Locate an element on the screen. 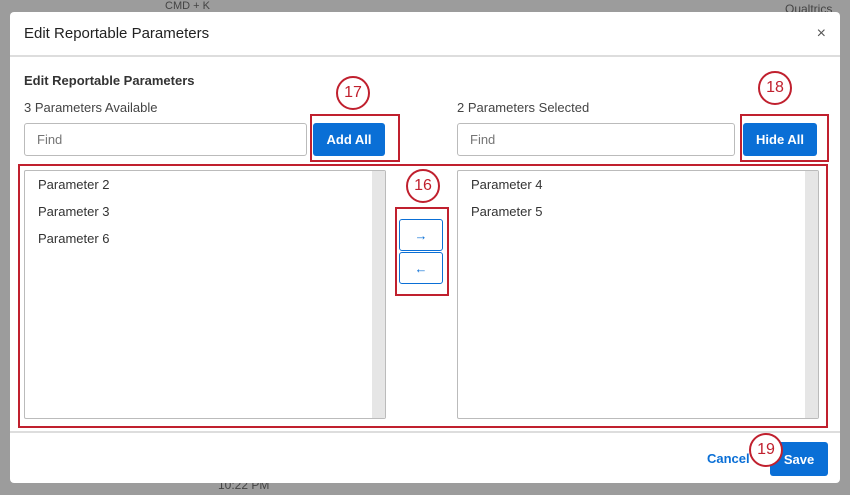 Image resolution: width=850 pixels, height=495 pixels. selected-find-input is located at coordinates (596, 139).